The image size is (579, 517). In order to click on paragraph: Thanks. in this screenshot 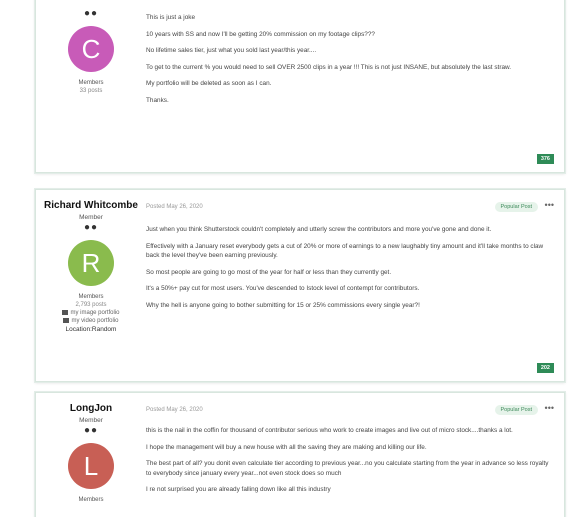, I will do `click(157, 100)`.